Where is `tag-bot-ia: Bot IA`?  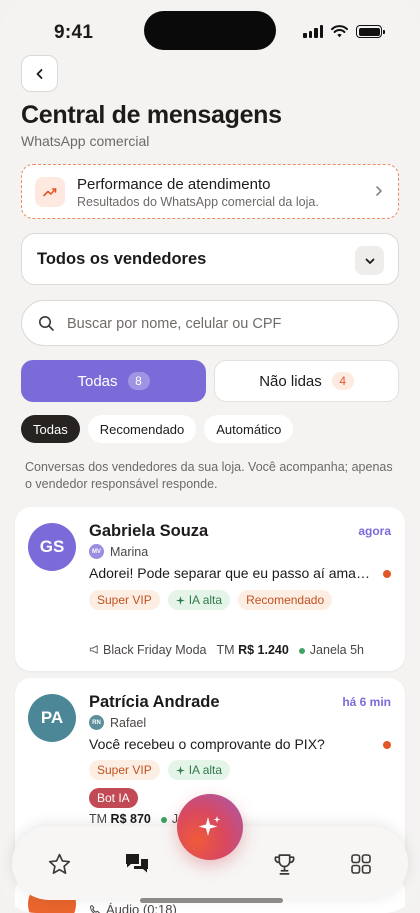
tag-bot-ia: Bot IA is located at coordinates (113, 798).